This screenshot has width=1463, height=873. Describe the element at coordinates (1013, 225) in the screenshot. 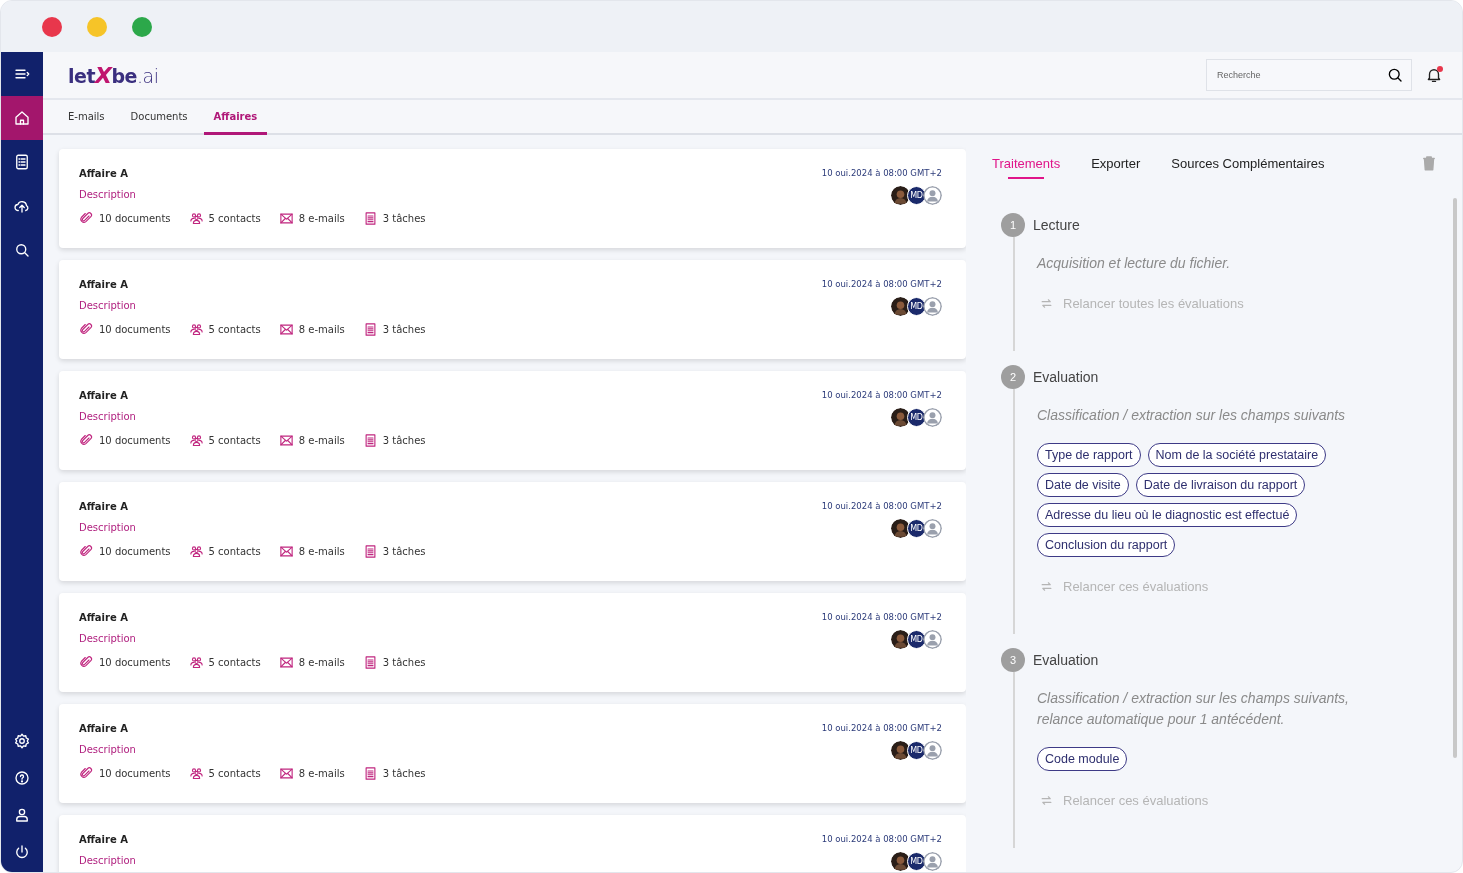

I see `step-number: 1` at that location.